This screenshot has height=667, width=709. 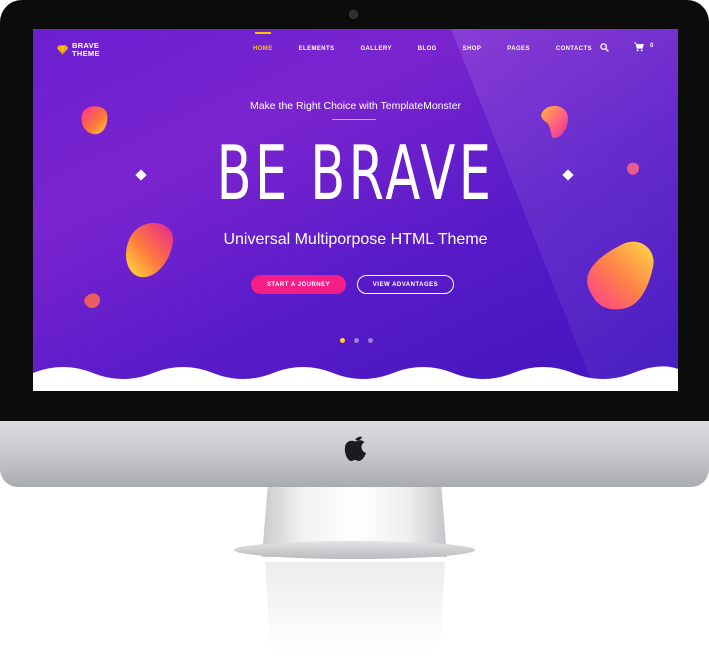 What do you see at coordinates (375, 49) in the screenshot?
I see `nav-item-gallery: GALLERY` at bounding box center [375, 49].